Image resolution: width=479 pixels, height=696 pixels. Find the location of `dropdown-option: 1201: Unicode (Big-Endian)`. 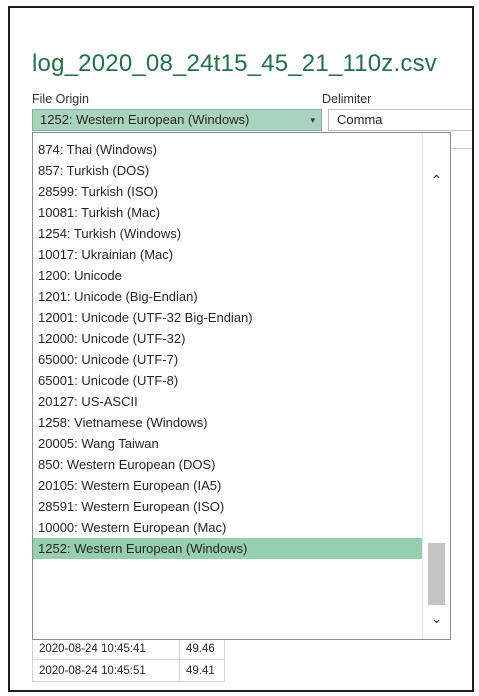

dropdown-option: 1201: Unicode (Big-Endian) is located at coordinates (228, 296).